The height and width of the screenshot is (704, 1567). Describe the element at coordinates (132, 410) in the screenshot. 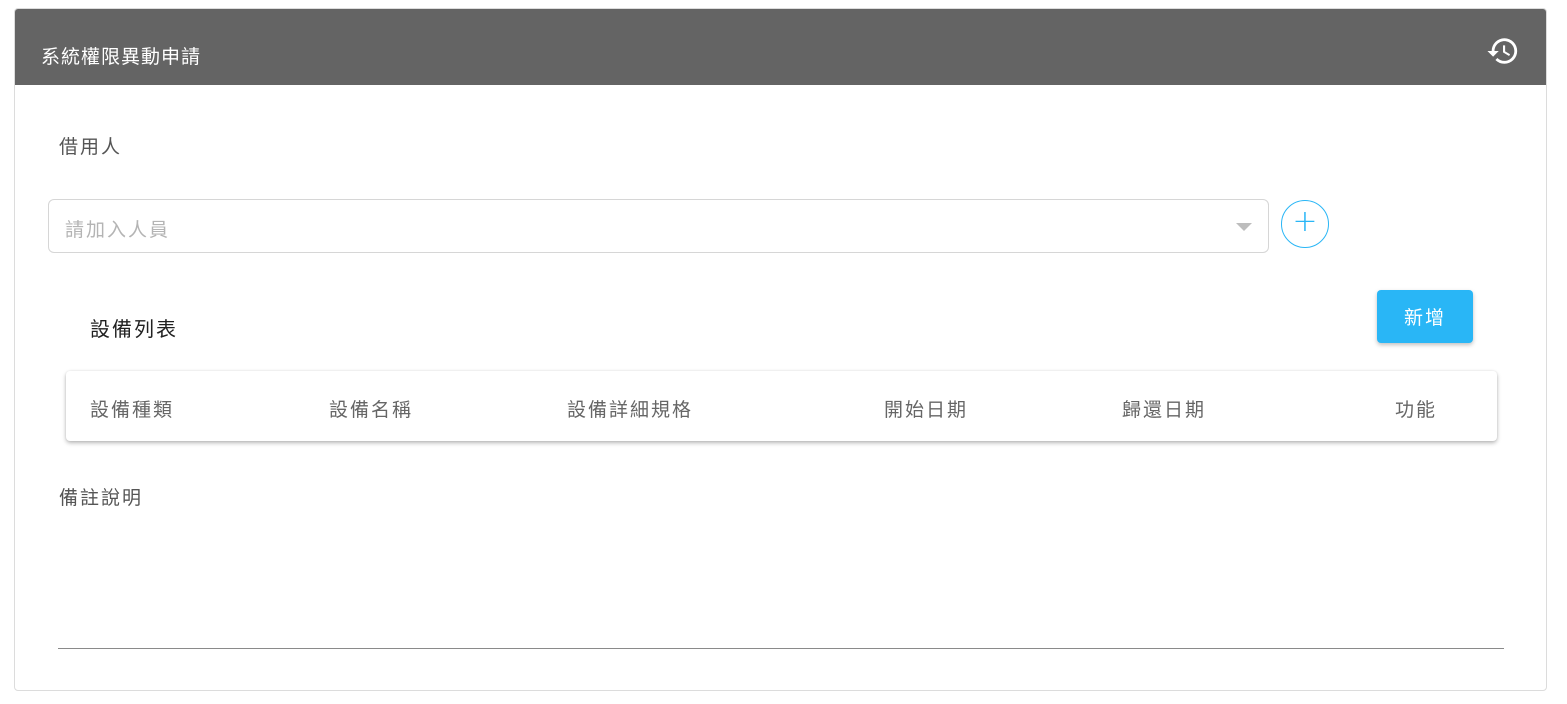

I see `column-header-type: 設備種類` at that location.